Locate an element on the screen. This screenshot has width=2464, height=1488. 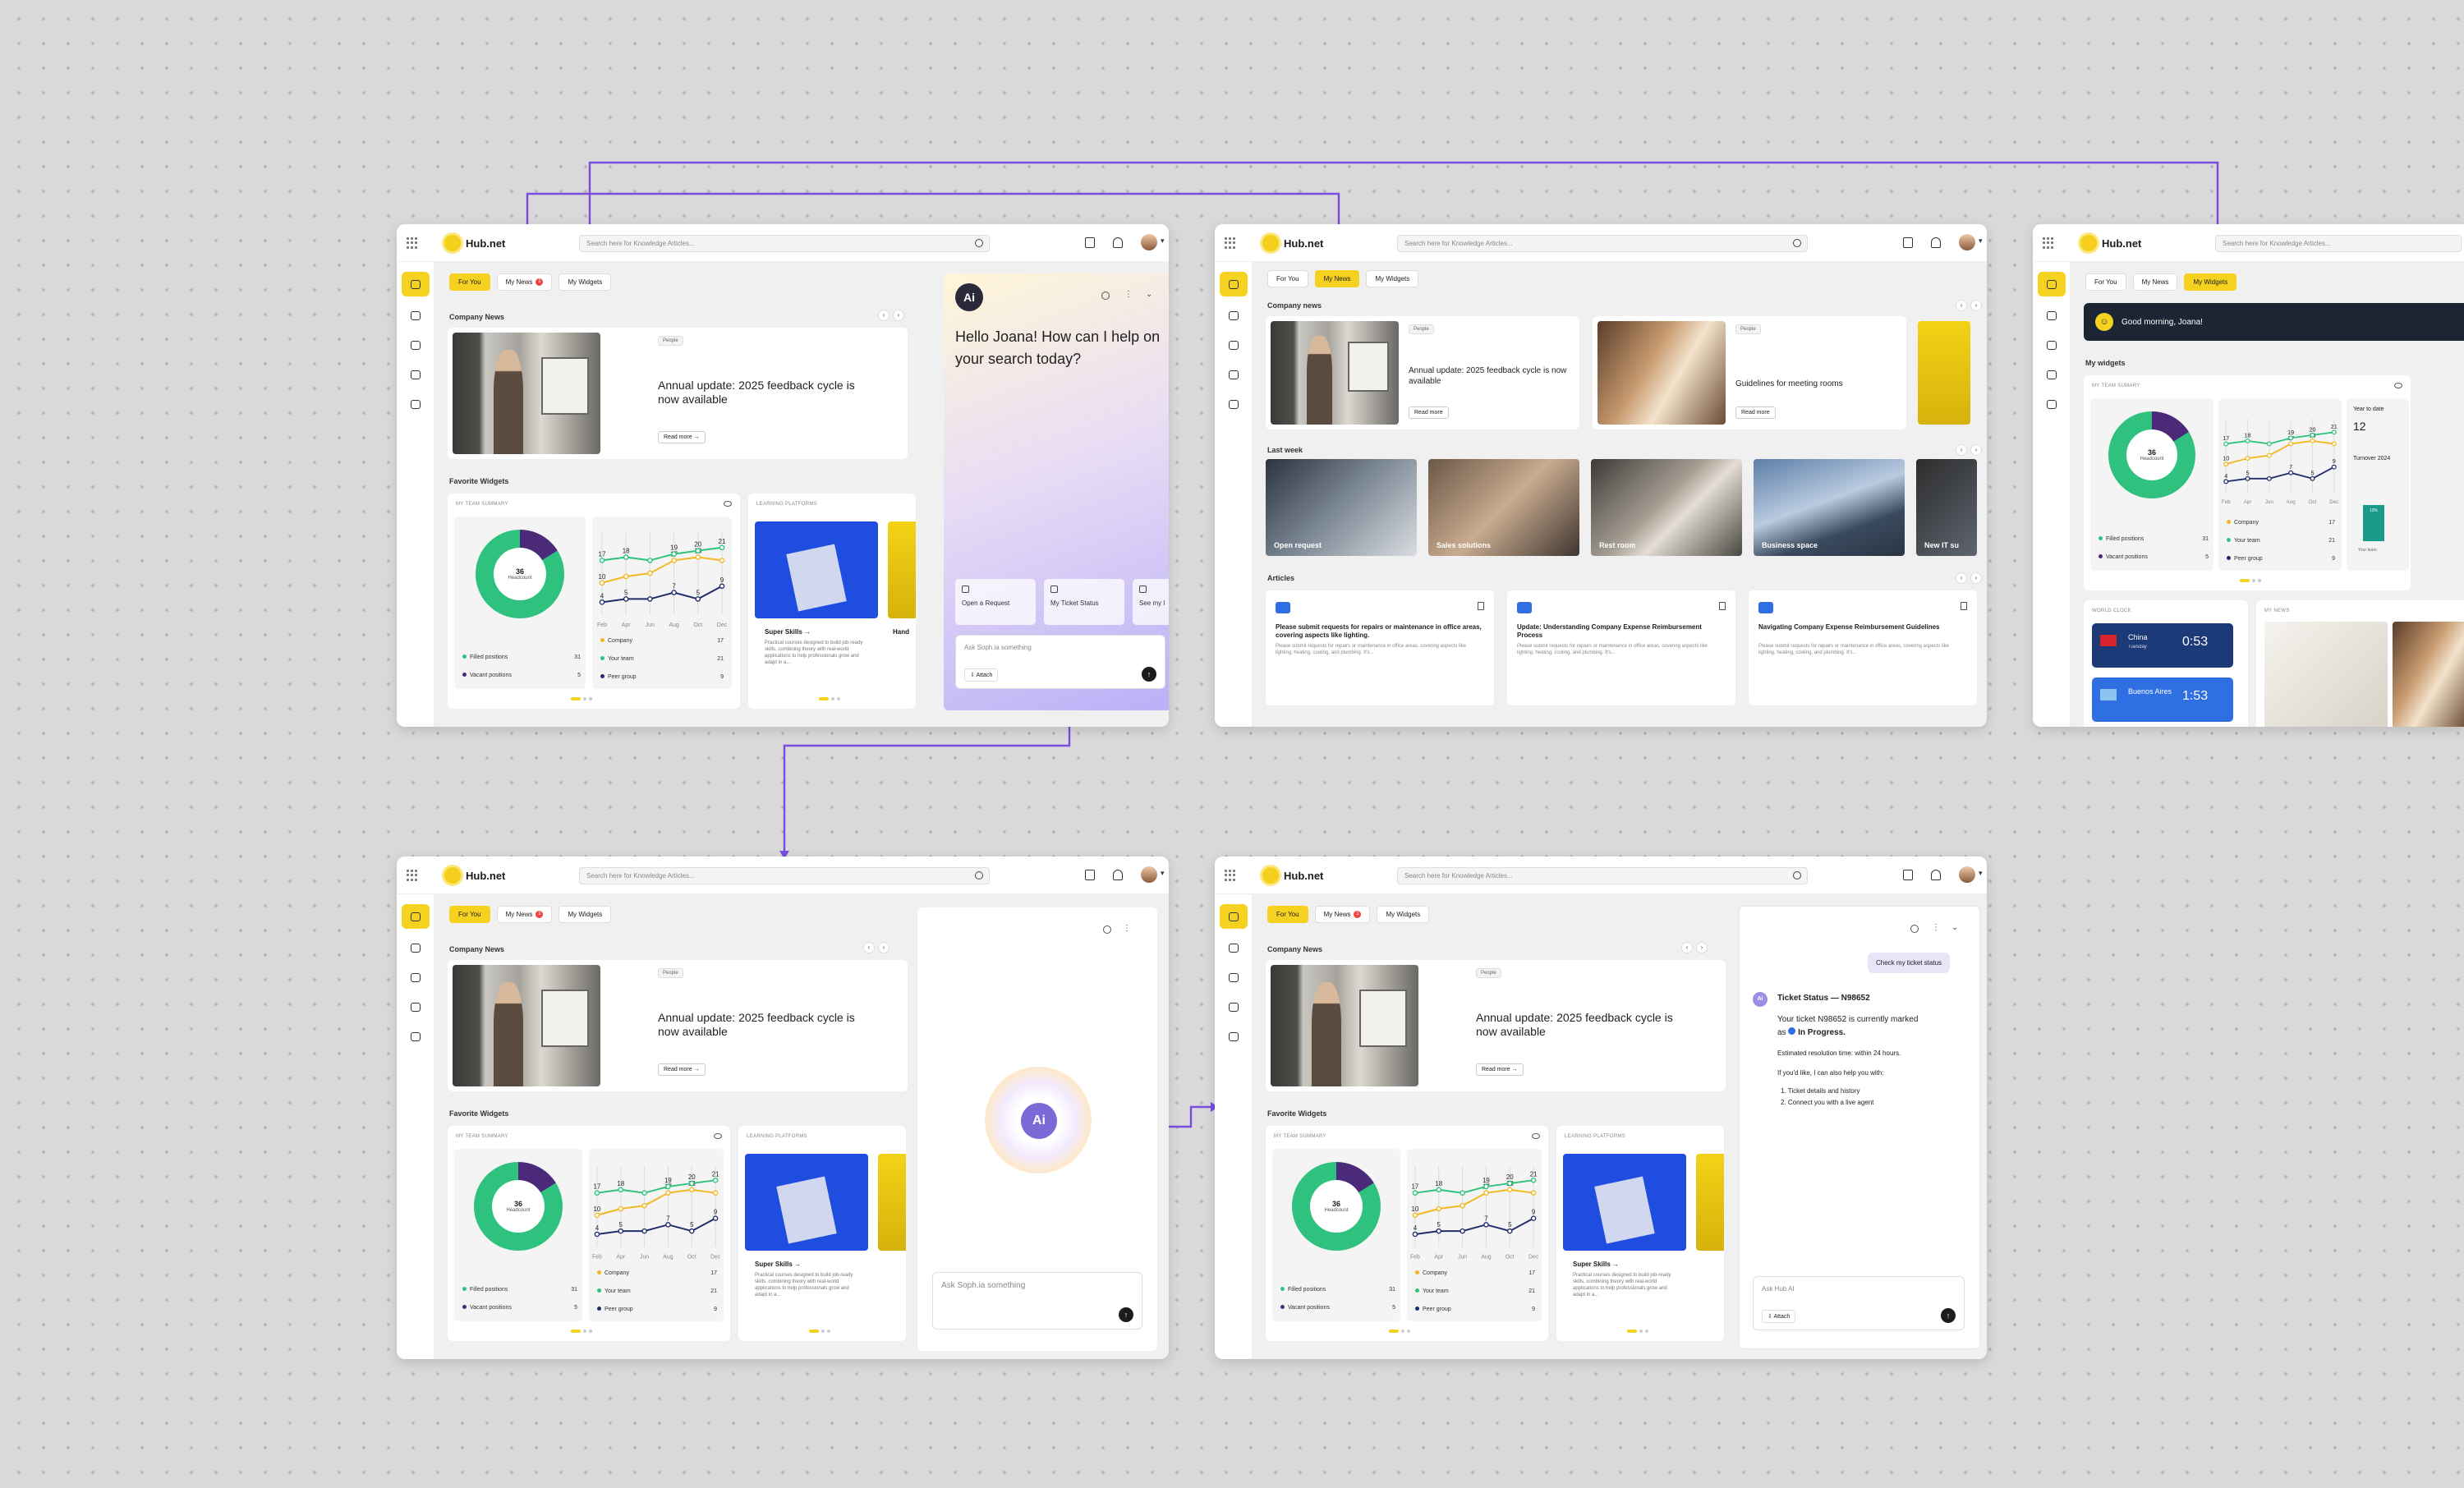
sidebar-item-knowledge is located at coordinates (416, 374).